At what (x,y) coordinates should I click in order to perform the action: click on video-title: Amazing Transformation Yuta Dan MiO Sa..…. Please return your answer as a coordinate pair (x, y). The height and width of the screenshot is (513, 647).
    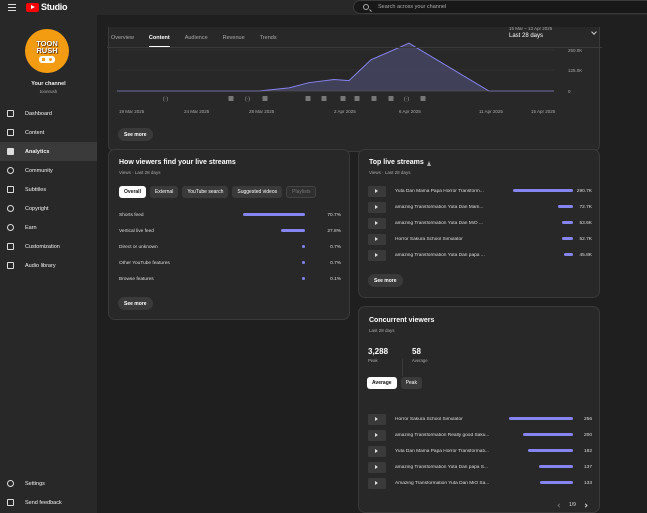
    Looking at the image, I should click on (442, 483).